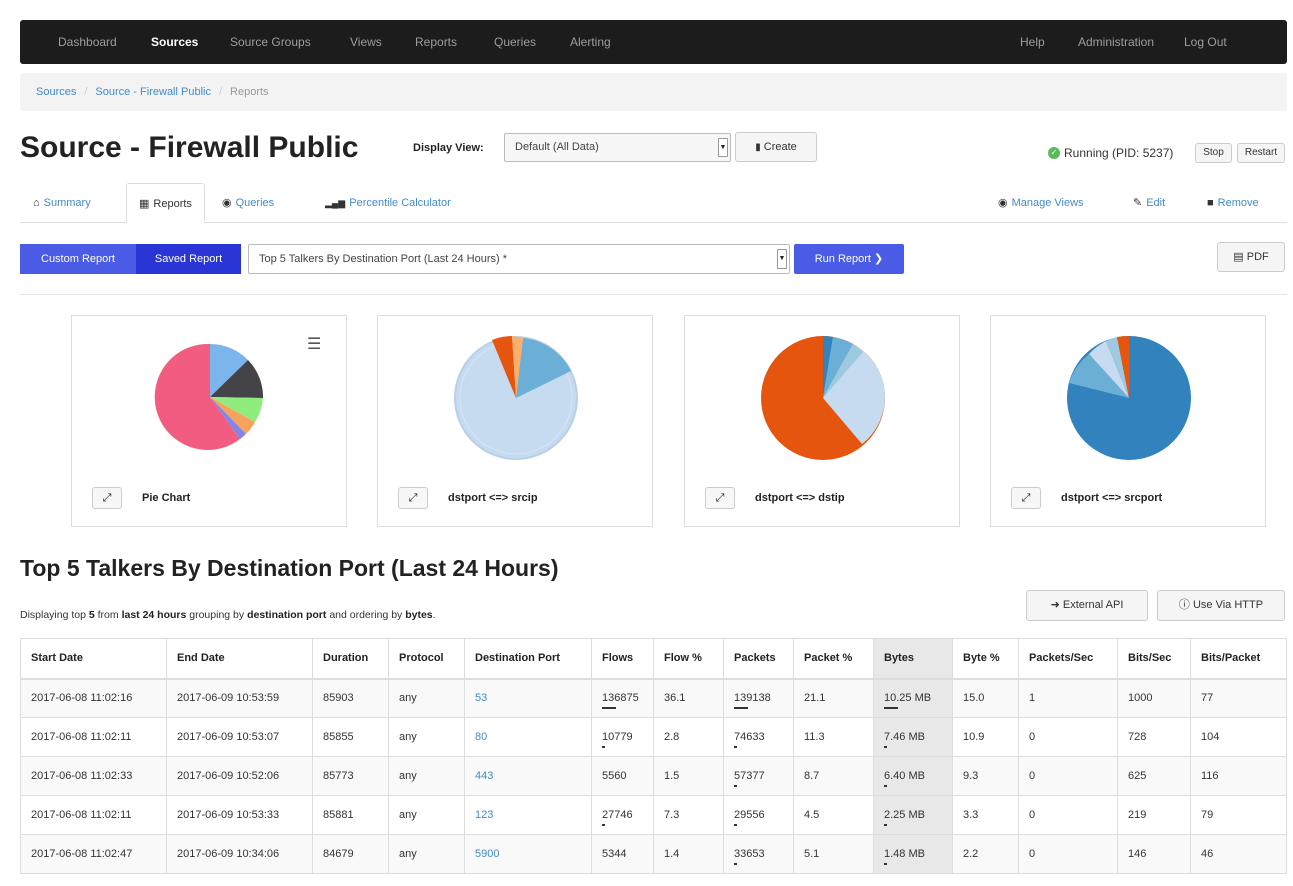  What do you see at coordinates (1221, 605) in the screenshot?
I see `use-http-button: ⓘ Use Via HTTP` at bounding box center [1221, 605].